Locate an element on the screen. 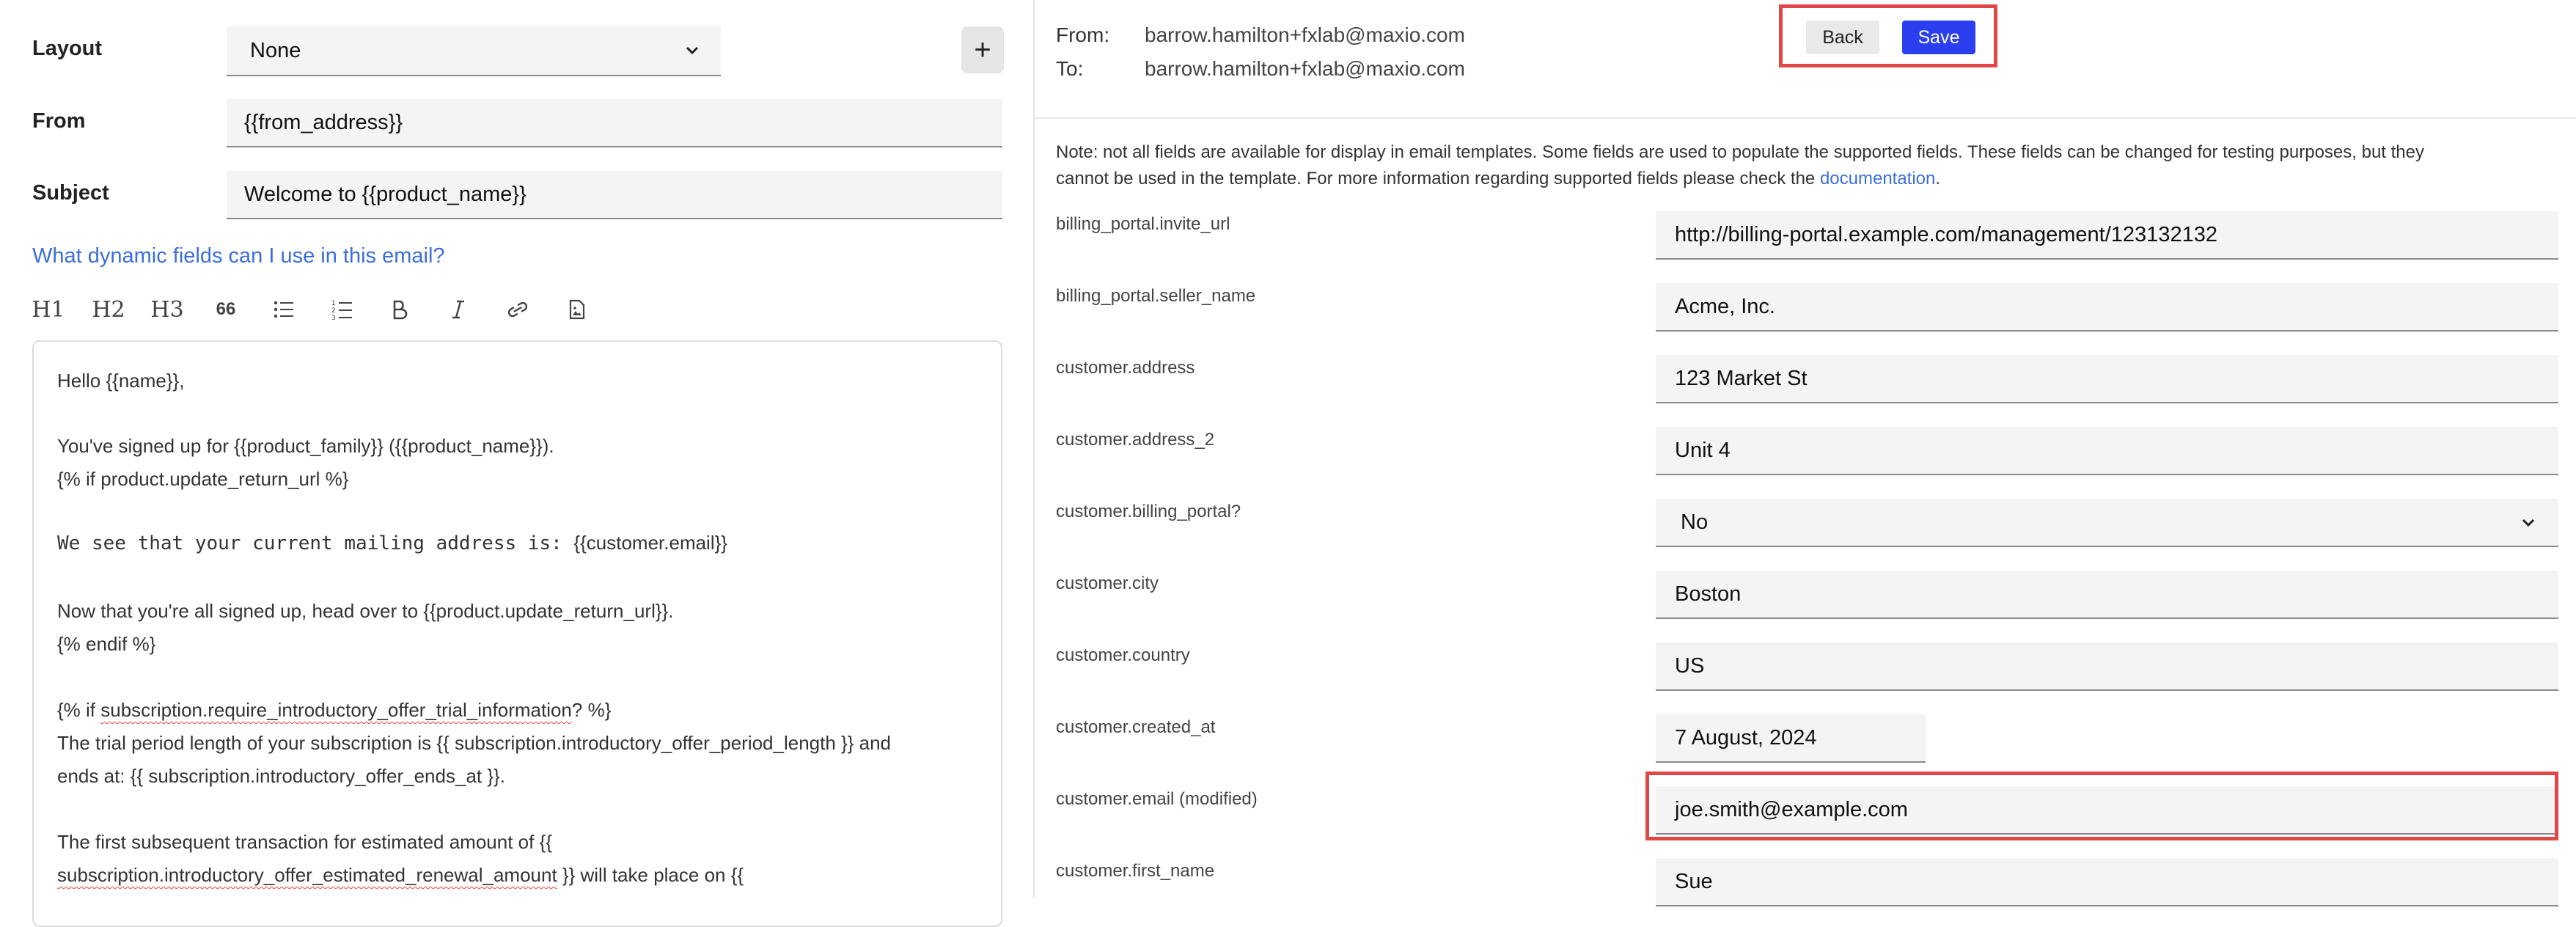  field-input-customer-address: 123 Market St is located at coordinates (2107, 379).